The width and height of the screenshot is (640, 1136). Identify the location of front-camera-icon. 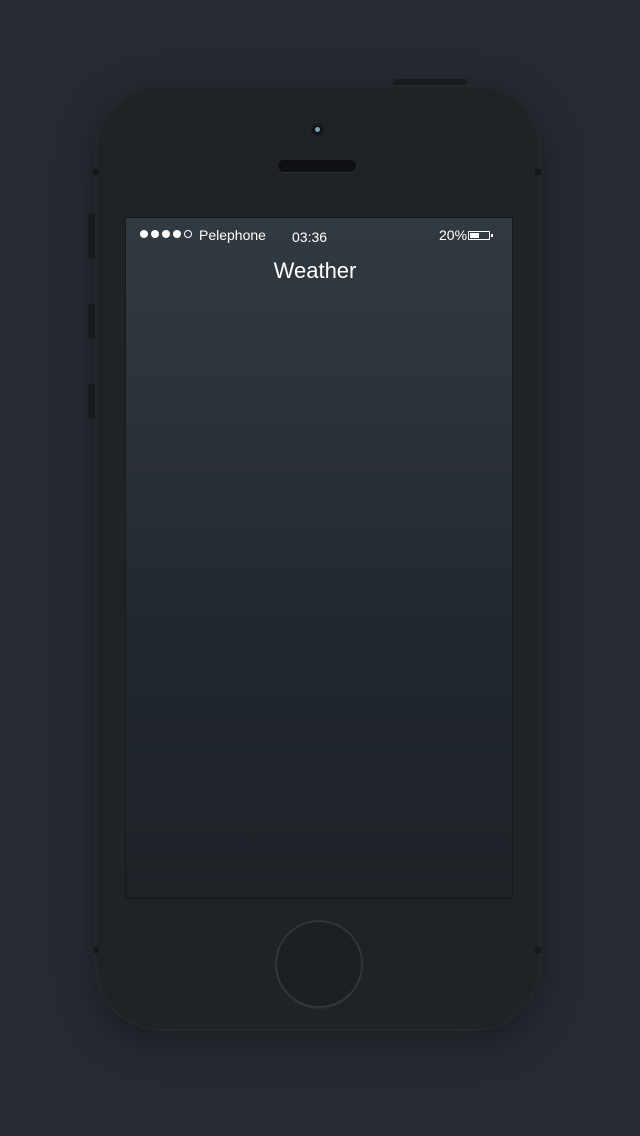
(317, 129).